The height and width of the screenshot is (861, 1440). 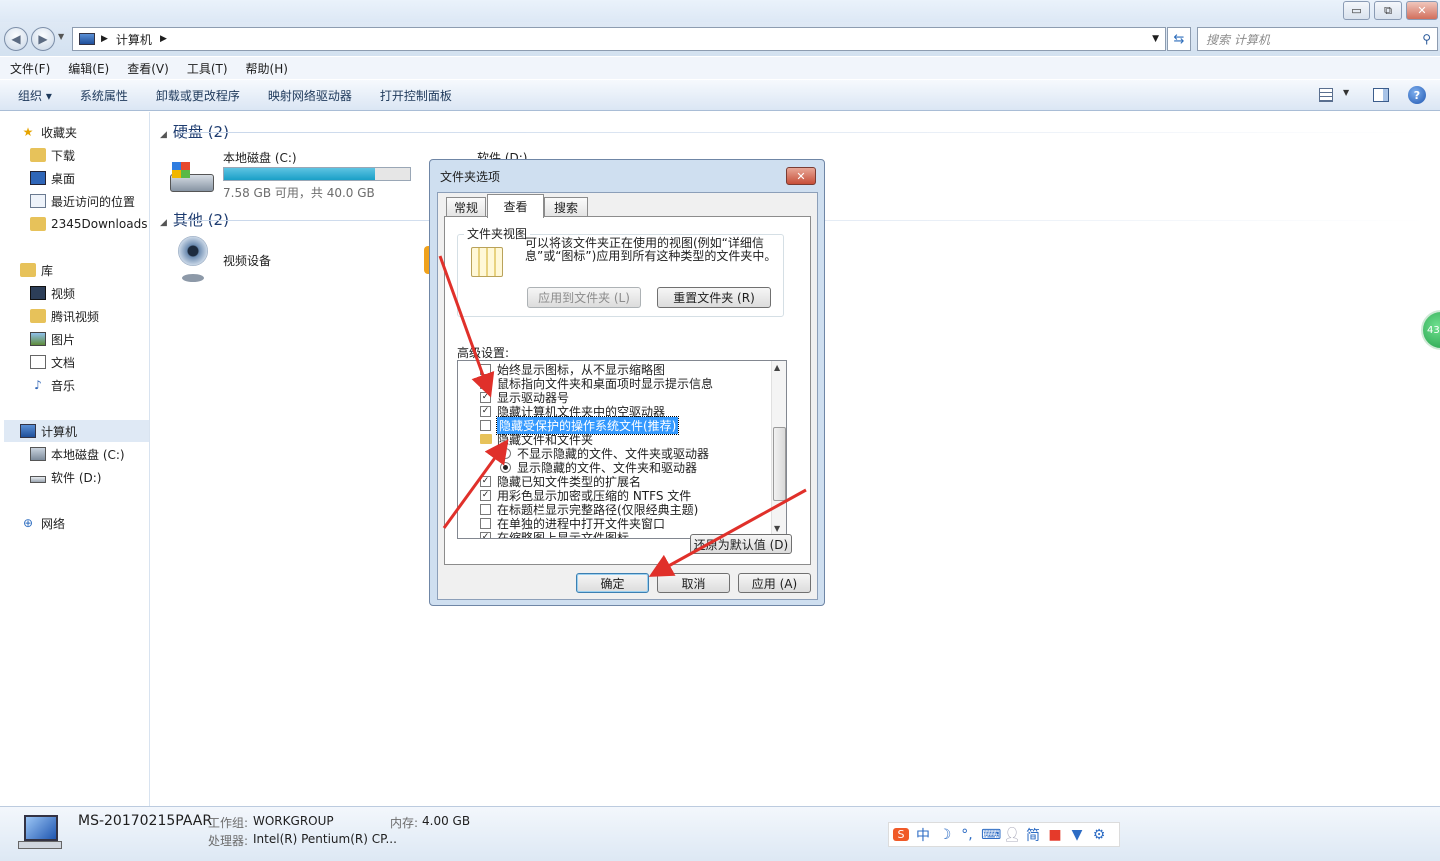 What do you see at coordinates (505, 453) in the screenshot?
I see `radio-button` at bounding box center [505, 453].